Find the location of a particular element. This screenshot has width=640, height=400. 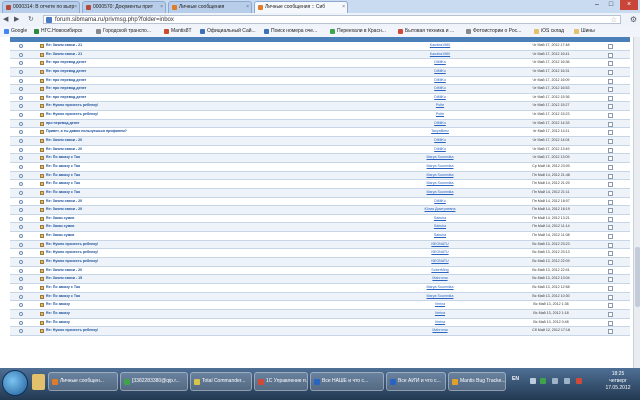

forward-icon: ▶ is located at coordinates (16, 19).